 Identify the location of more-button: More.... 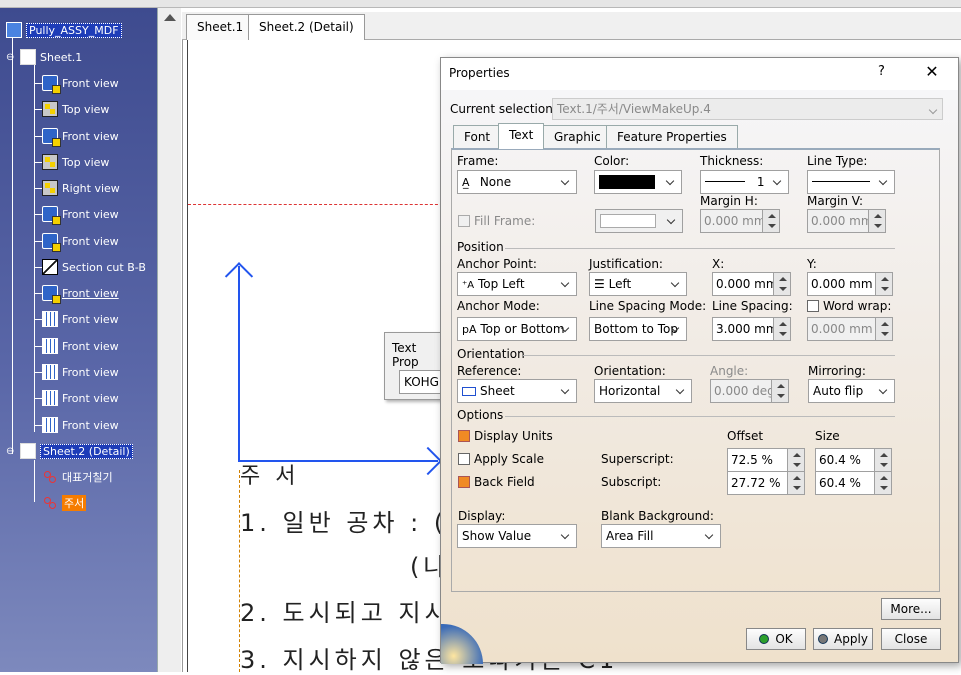
(911, 609).